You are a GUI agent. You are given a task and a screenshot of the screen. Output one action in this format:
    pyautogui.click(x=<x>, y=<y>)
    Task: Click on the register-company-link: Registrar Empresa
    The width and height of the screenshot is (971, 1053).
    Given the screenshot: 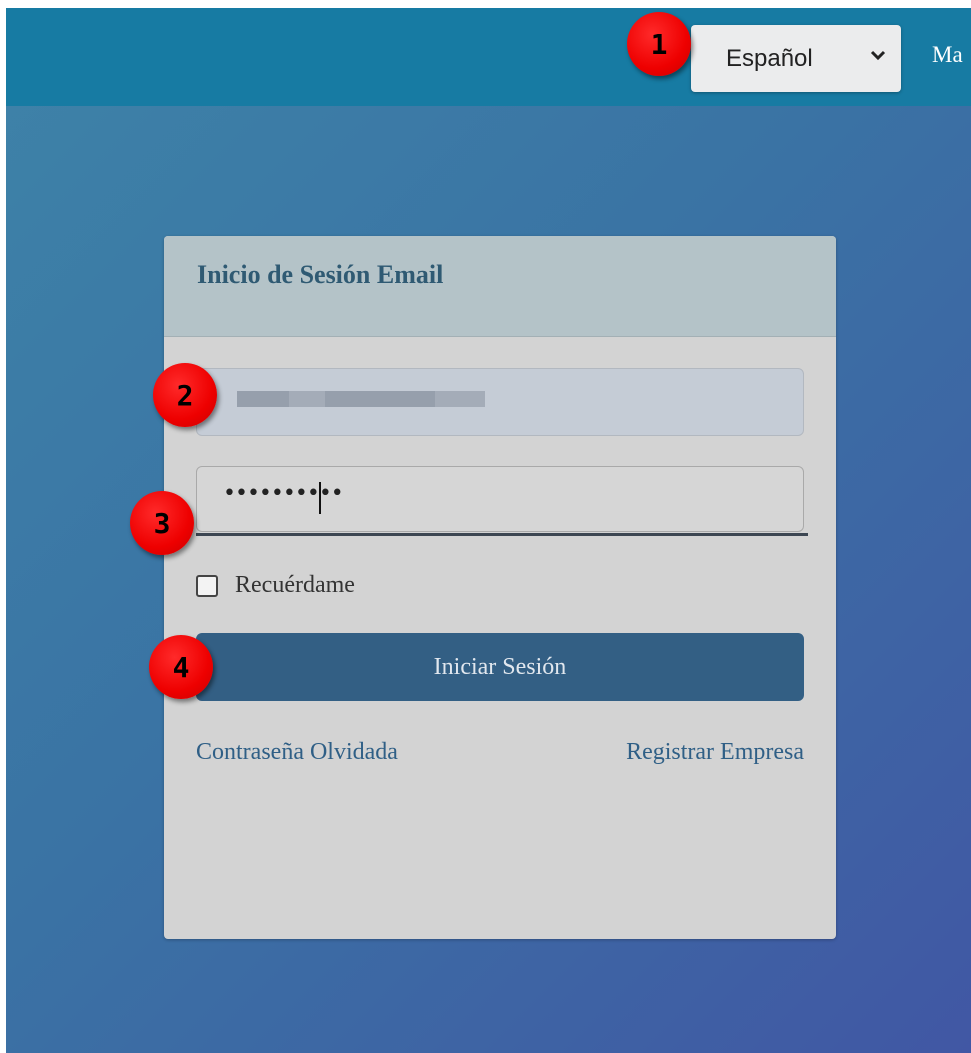 What is the action you would take?
    pyautogui.click(x=715, y=752)
    